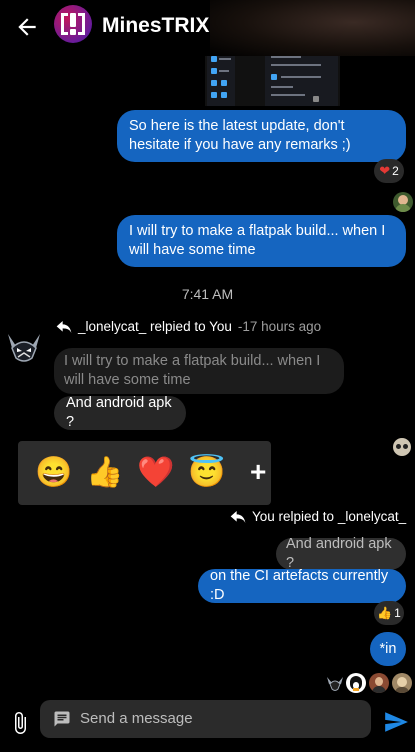 The width and height of the screenshot is (415, 752). Describe the element at coordinates (155, 473) in the screenshot. I see `emoji-heart-icon: ❤️` at that location.